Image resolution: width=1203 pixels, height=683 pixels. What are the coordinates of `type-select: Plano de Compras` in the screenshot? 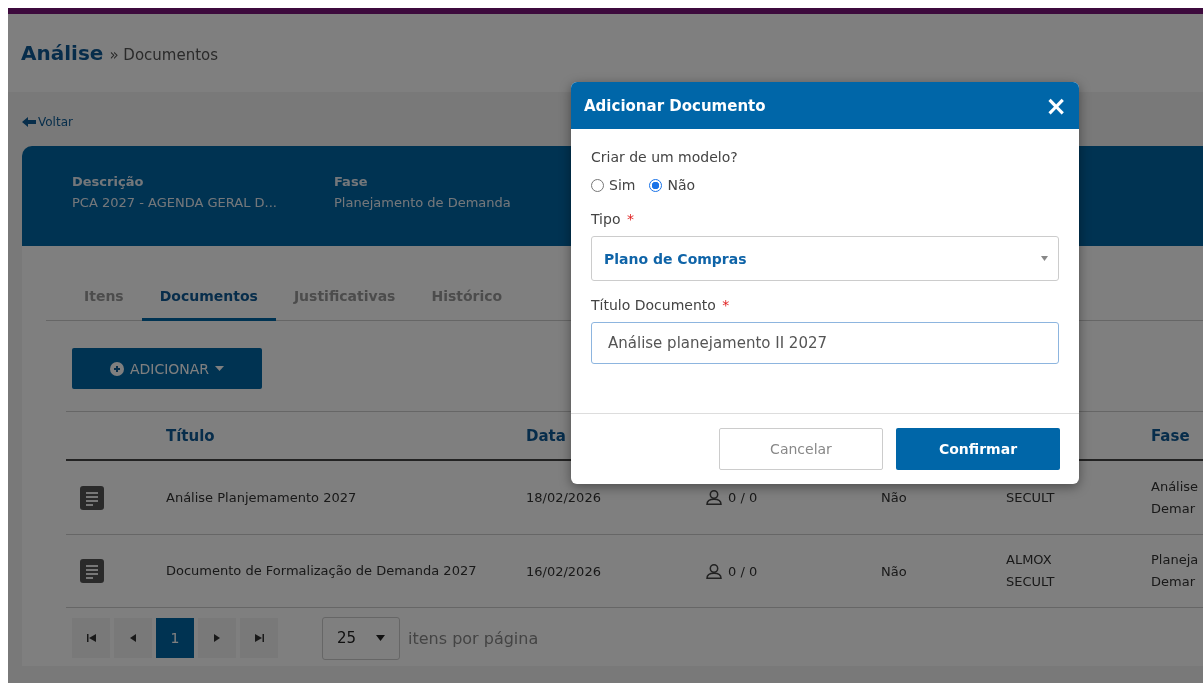 It's located at (825, 258).